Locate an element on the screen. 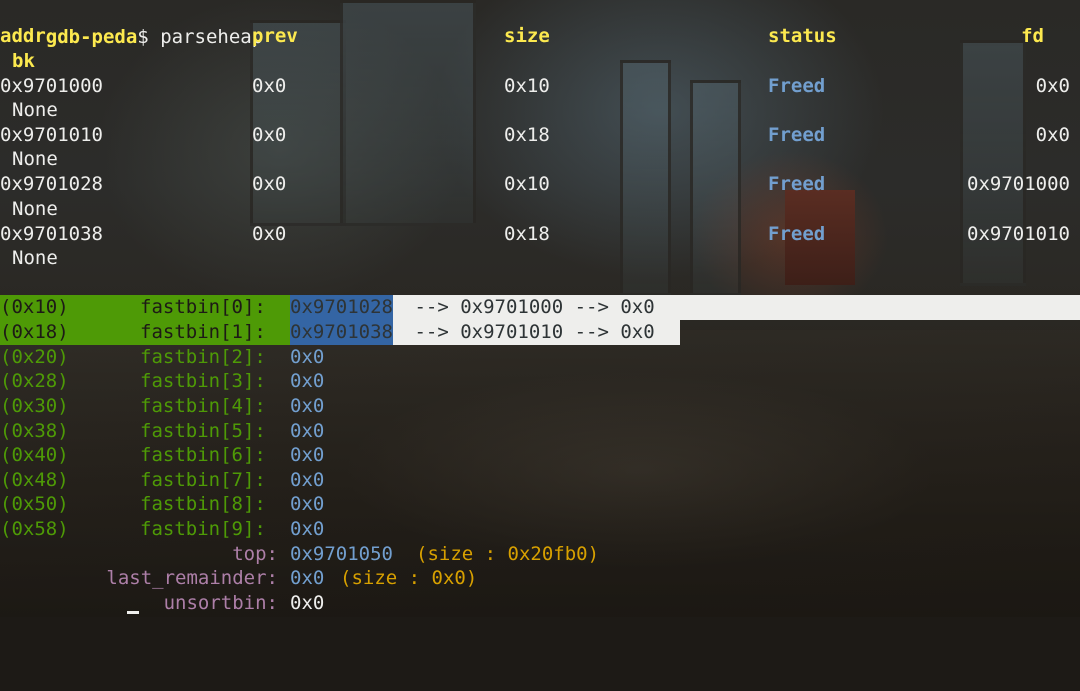 This screenshot has width=1080, height=691. prompt-line-parseheap: gdb-peda$ parseheap is located at coordinates (540, 24).